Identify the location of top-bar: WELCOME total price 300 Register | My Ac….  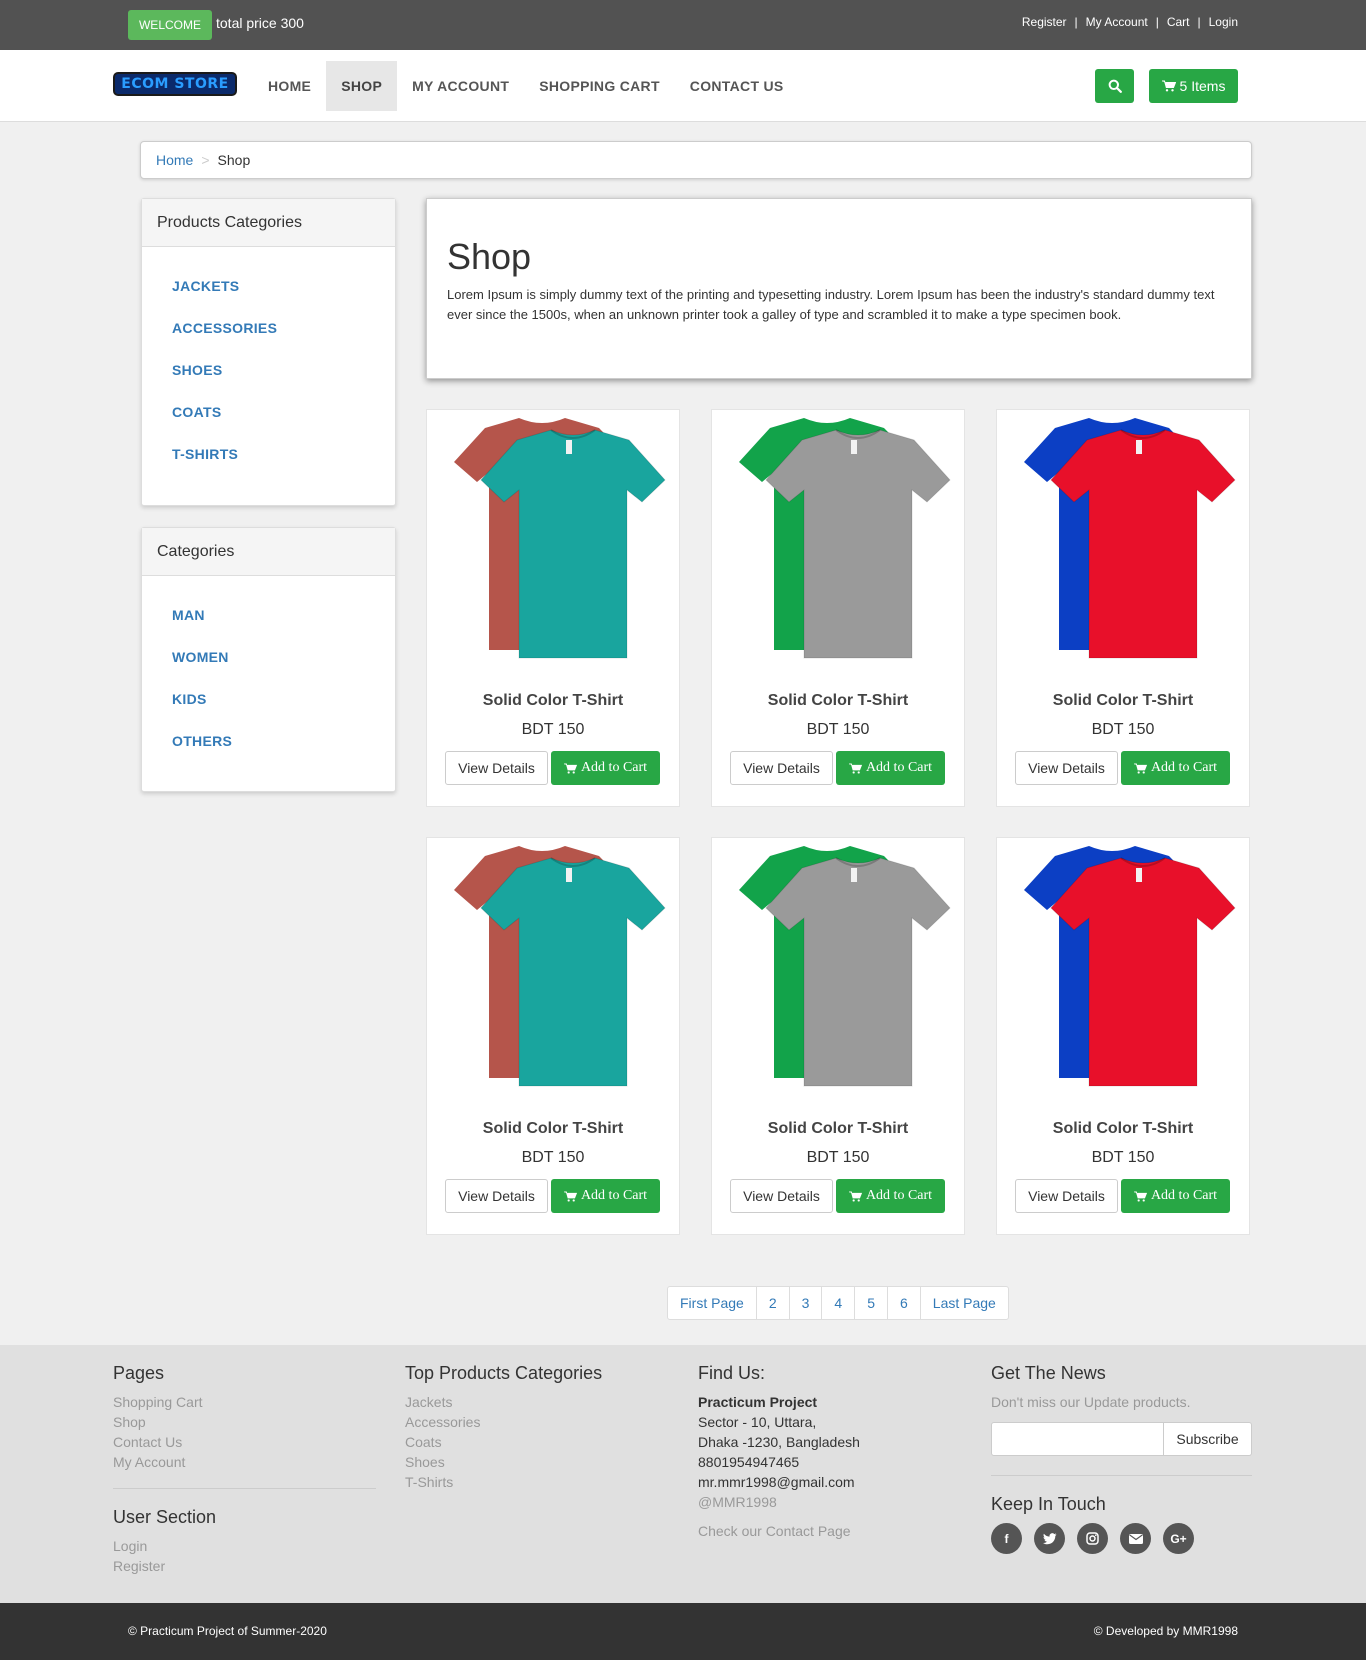
(683, 25).